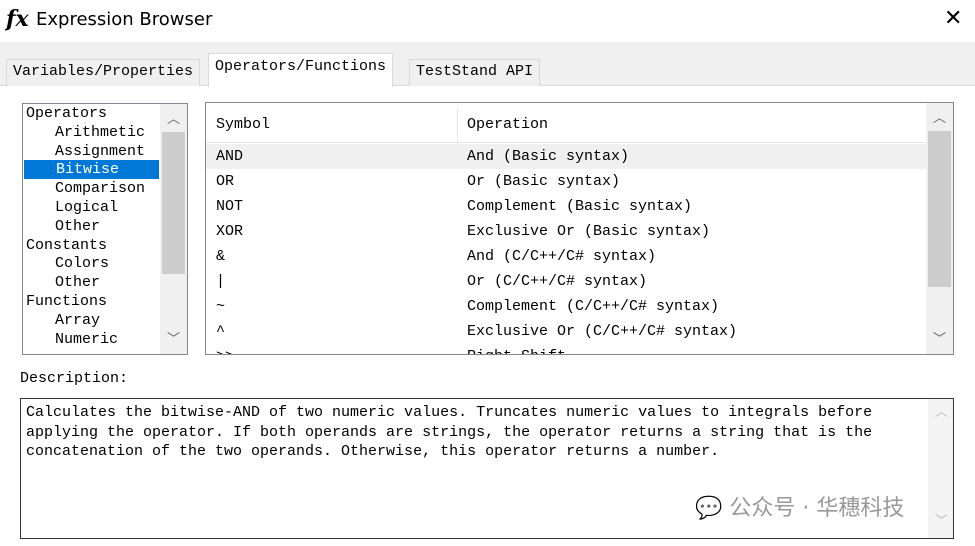 The height and width of the screenshot is (546, 975). Describe the element at coordinates (225, 181) in the screenshot. I see `symbol-cell: OR` at that location.